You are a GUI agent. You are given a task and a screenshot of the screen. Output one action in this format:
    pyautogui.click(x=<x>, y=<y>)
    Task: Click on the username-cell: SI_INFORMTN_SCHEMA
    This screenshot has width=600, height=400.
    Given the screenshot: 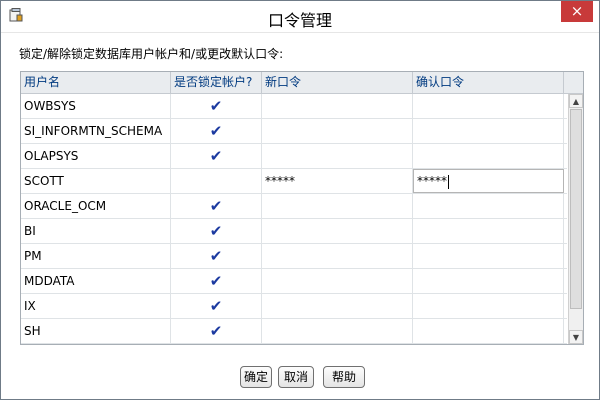 What is the action you would take?
    pyautogui.click(x=96, y=131)
    